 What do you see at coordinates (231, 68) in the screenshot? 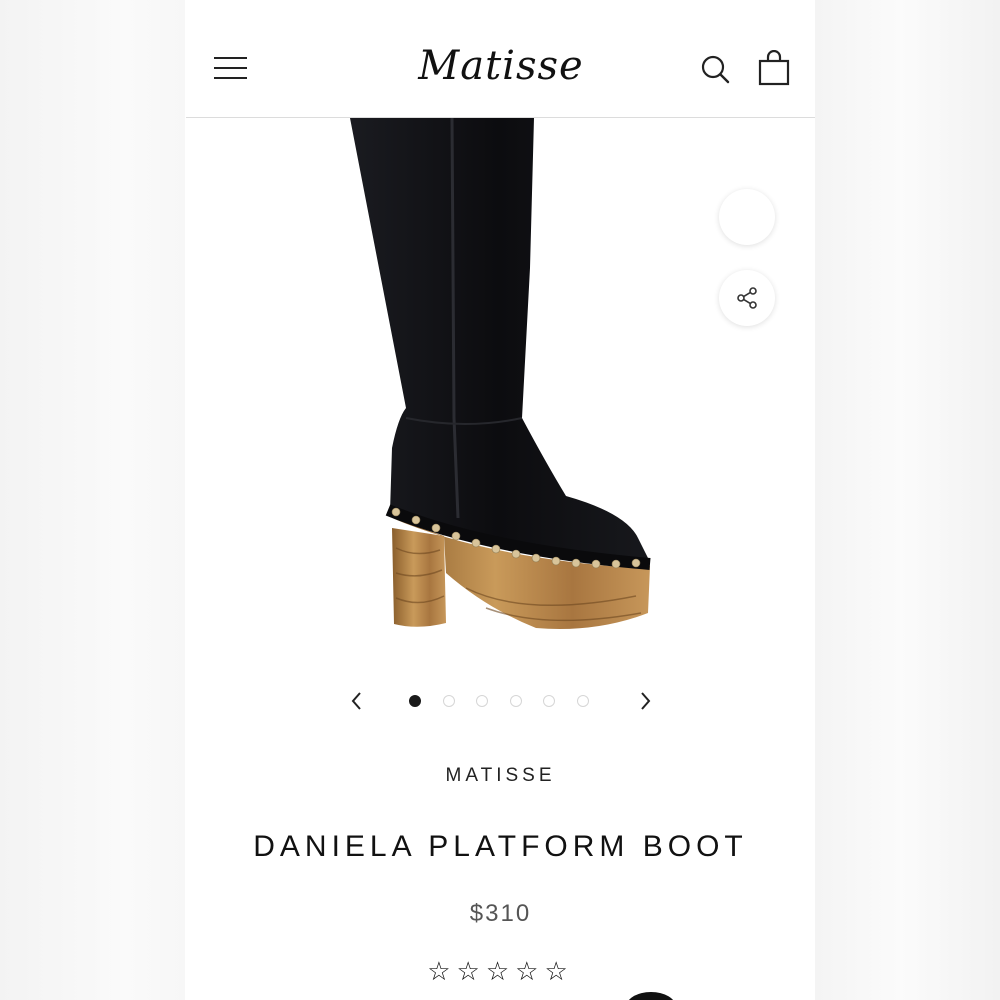
I see `hamburger-menu-icon` at bounding box center [231, 68].